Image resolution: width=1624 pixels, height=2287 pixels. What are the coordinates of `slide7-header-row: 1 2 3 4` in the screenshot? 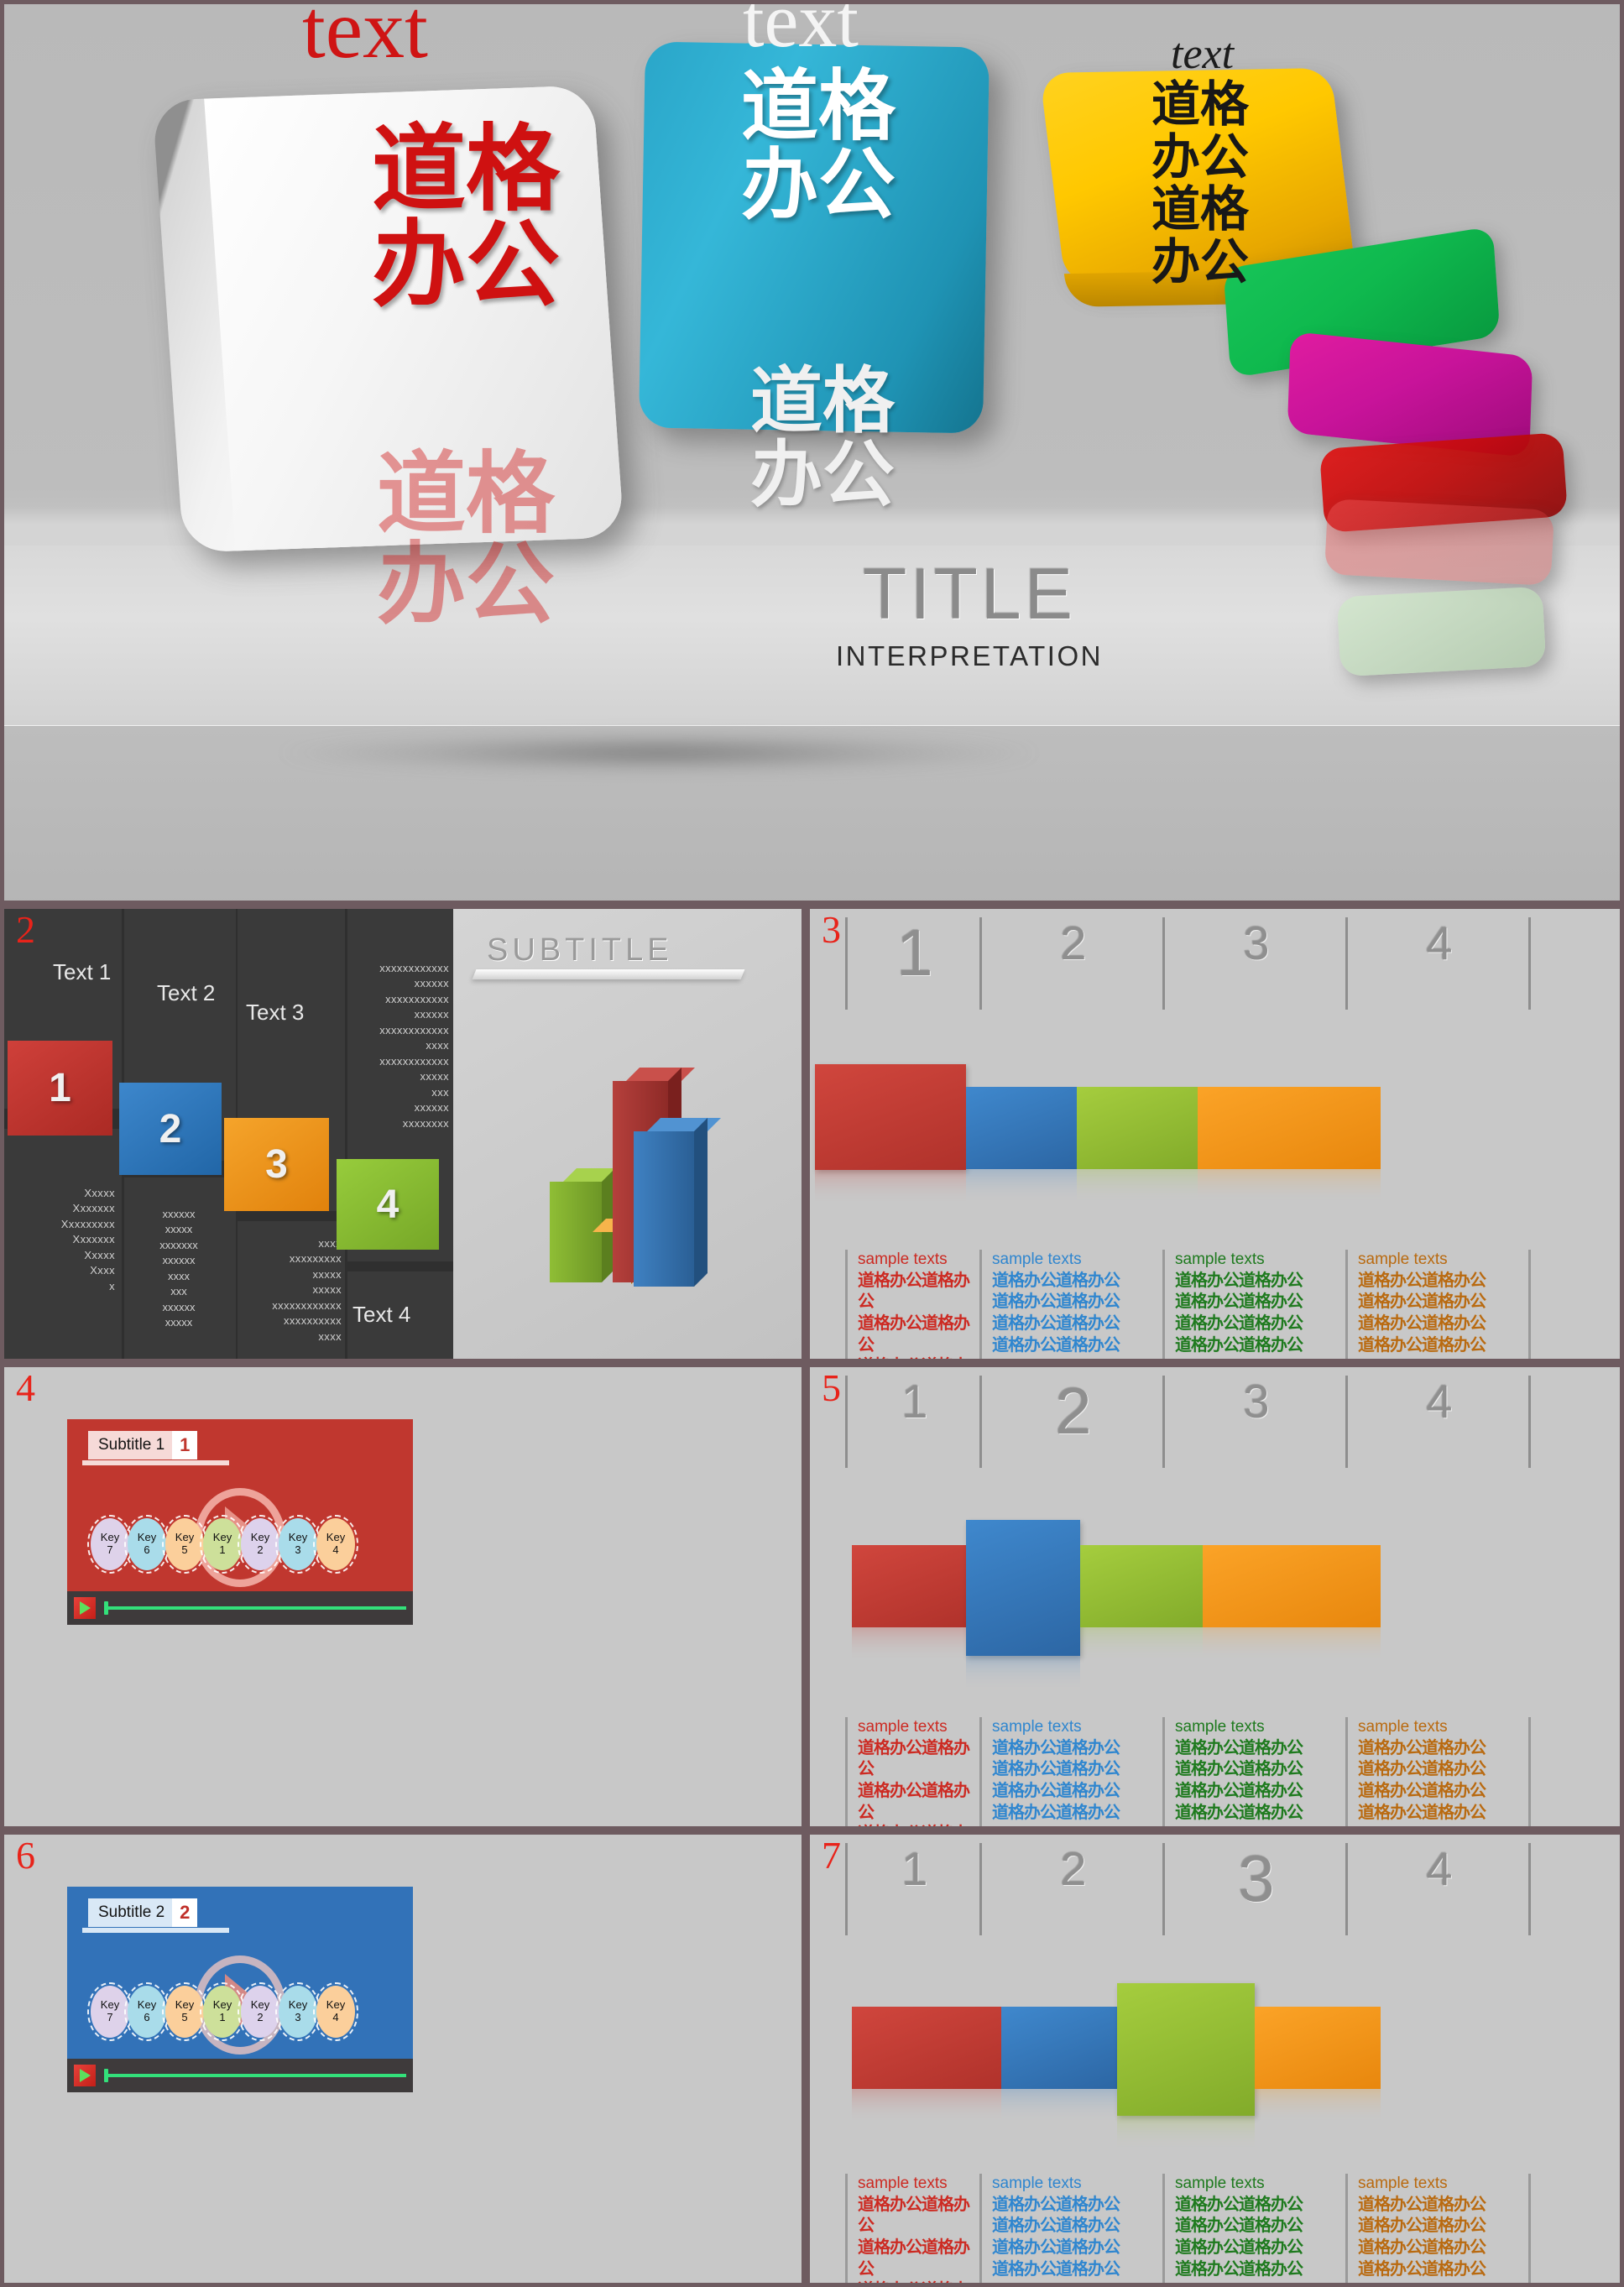 It's located at (1226, 1889).